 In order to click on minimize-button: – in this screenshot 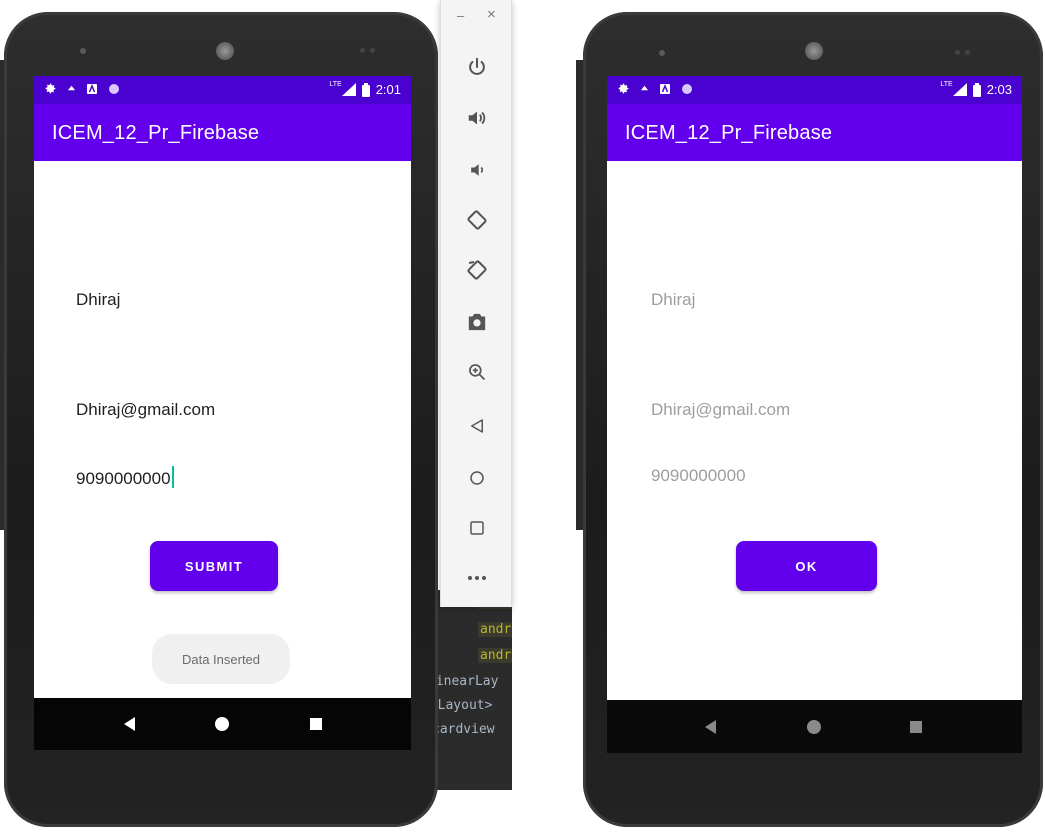, I will do `click(460, 15)`.